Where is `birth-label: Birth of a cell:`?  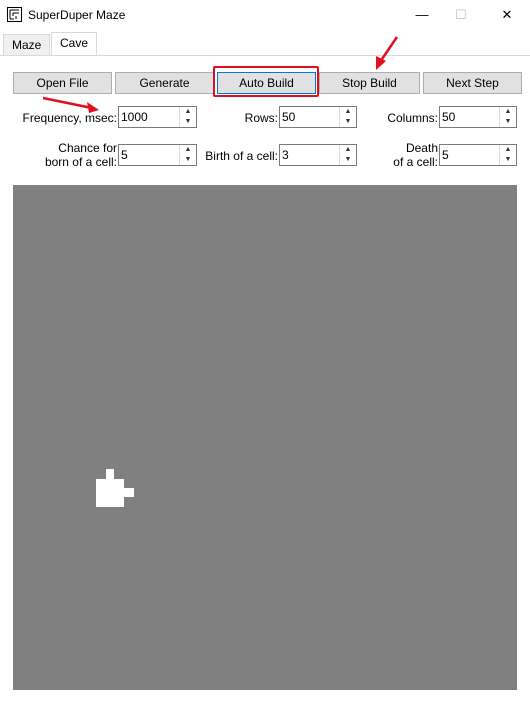 birth-label: Birth of a cell: is located at coordinates (241, 156).